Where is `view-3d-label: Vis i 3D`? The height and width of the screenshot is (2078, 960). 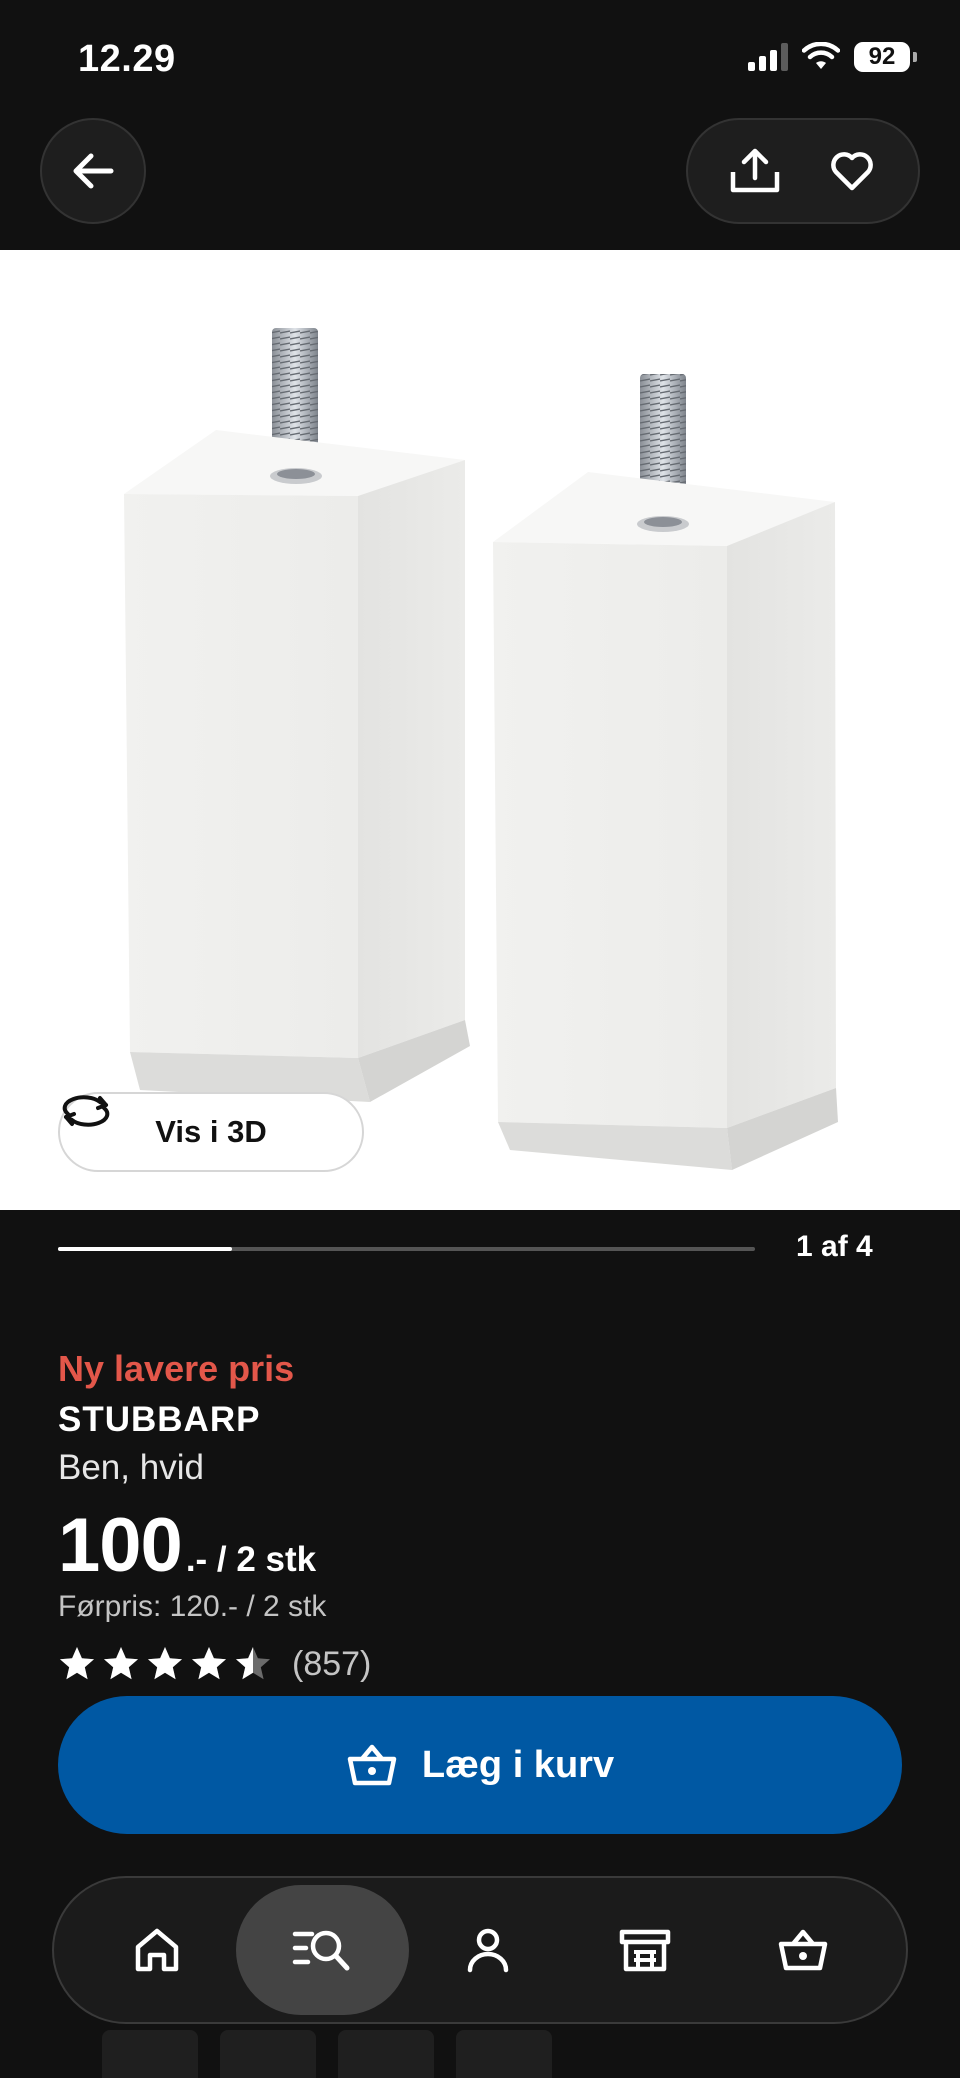
view-3d-label: Vis i 3D is located at coordinates (211, 1131).